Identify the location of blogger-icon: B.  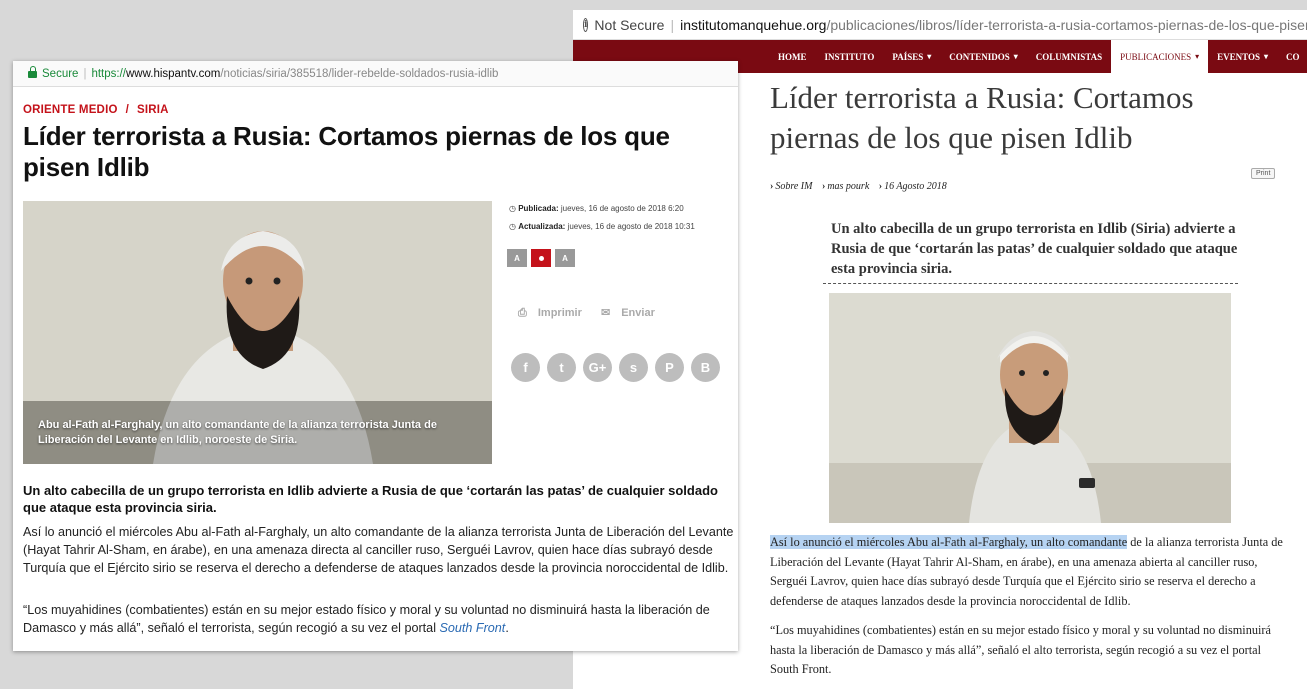
(705, 367).